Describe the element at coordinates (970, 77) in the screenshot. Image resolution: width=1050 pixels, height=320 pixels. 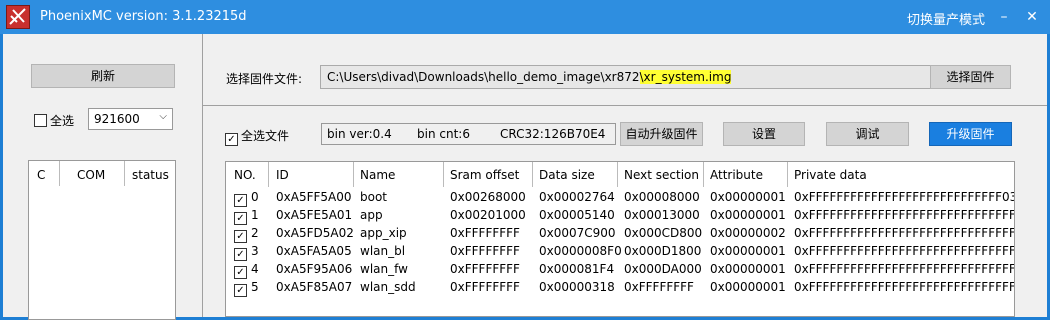
I see `choose-firmware-button: 选择固件` at that location.